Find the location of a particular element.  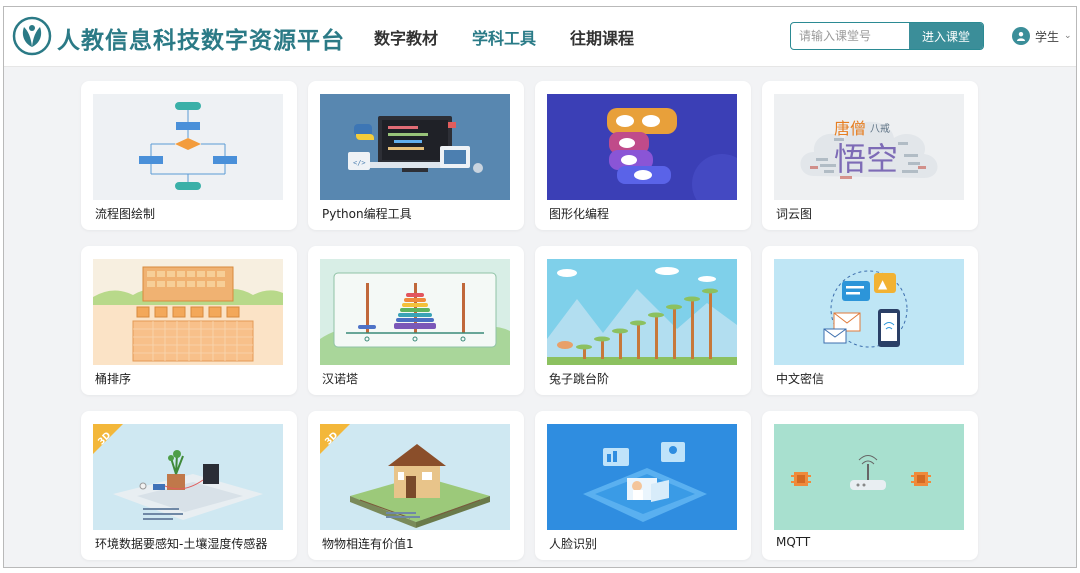

face-recognition-thumbnail-icon is located at coordinates (642, 477).